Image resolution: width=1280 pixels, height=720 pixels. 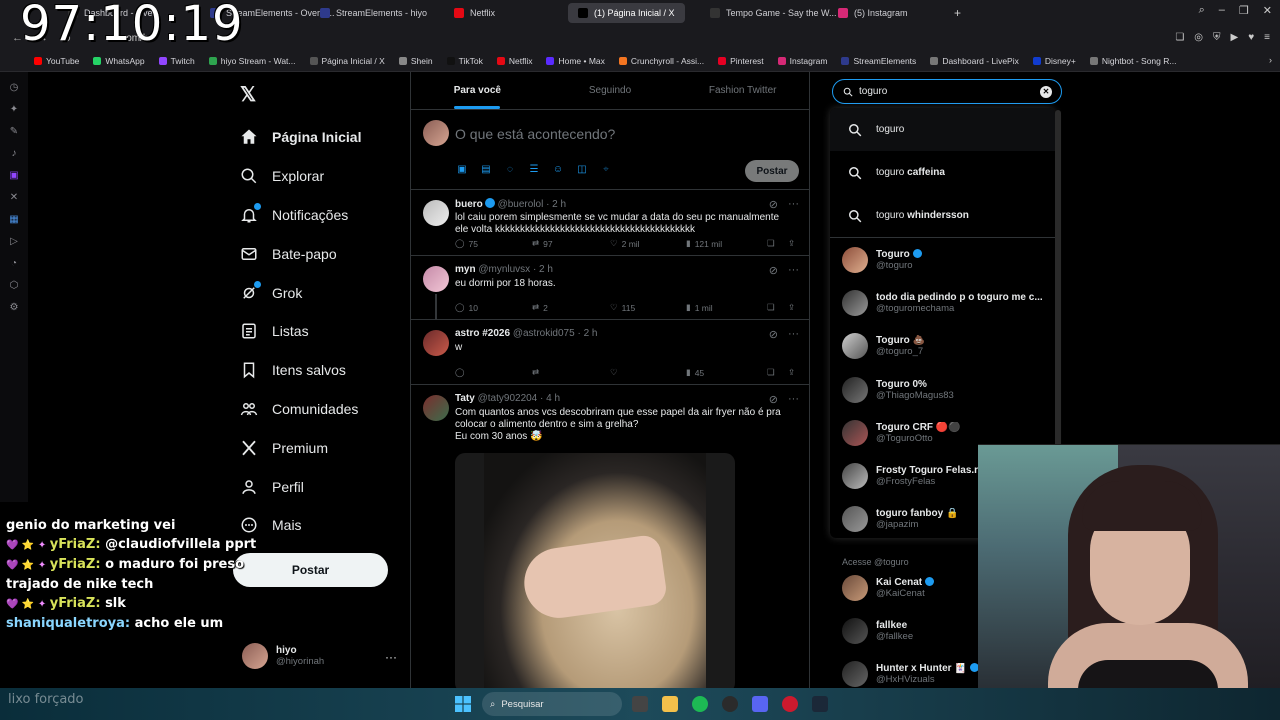 I want to click on search-suggestion: toguro caffeina, so click(x=942, y=172).